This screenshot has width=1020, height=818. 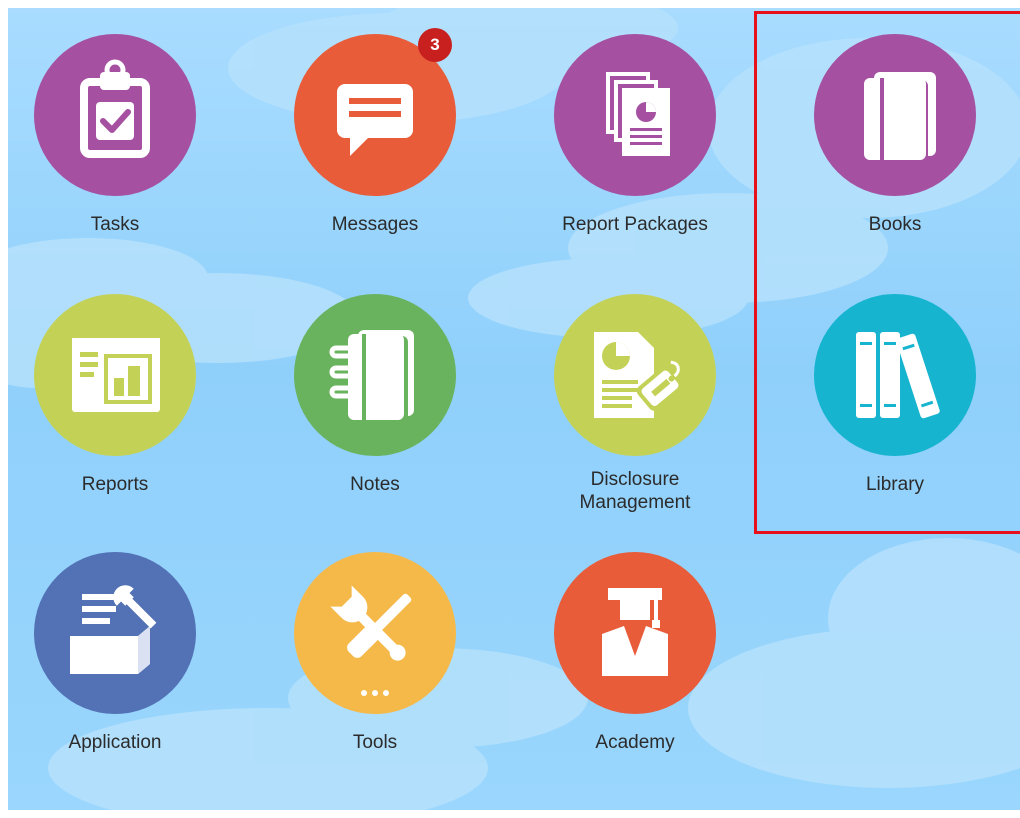 I want to click on library-icon-circle, so click(x=895, y=375).